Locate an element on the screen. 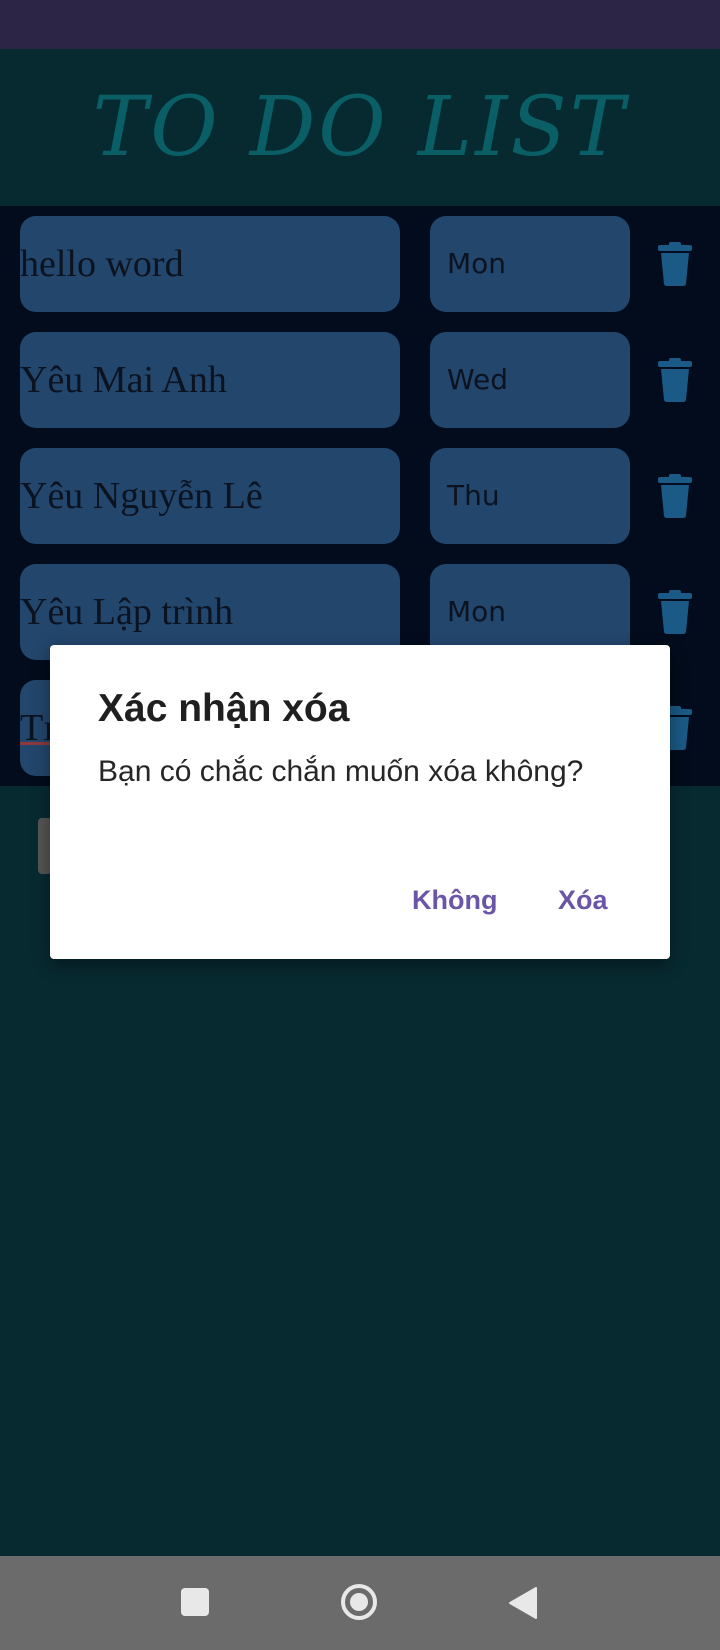  day-text: Mon is located at coordinates (477, 263).